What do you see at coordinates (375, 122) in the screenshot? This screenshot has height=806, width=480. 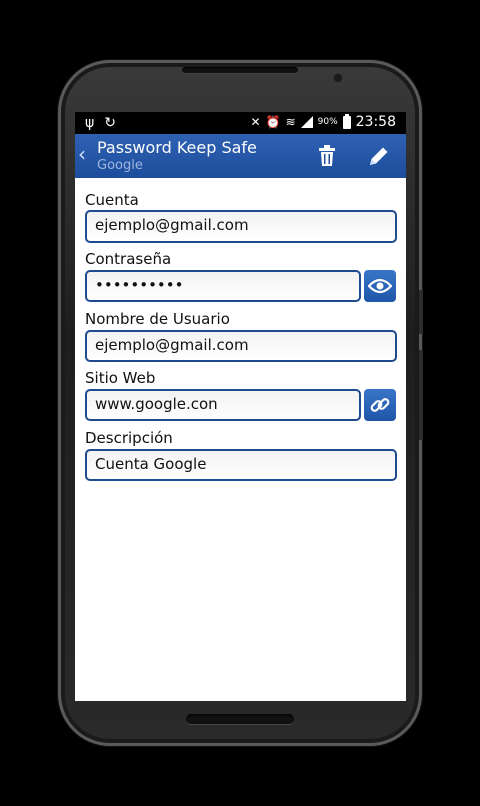 I see `clock: 23:58` at bounding box center [375, 122].